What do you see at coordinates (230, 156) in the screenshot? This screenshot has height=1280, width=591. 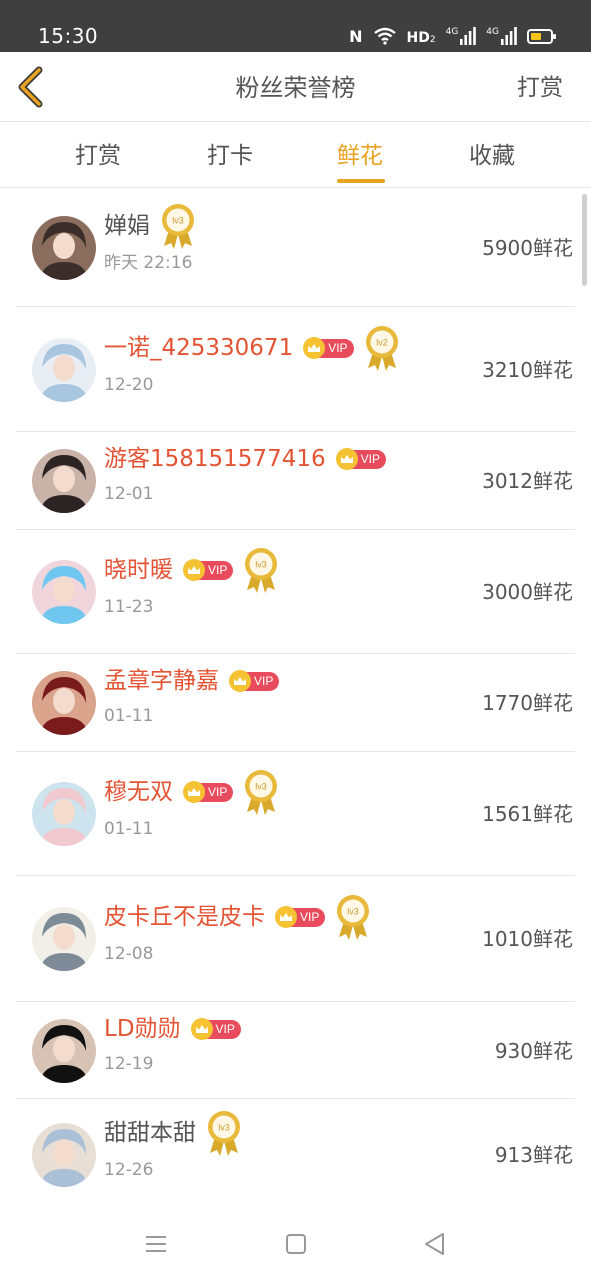 I see `tab-checkin: 打卡` at bounding box center [230, 156].